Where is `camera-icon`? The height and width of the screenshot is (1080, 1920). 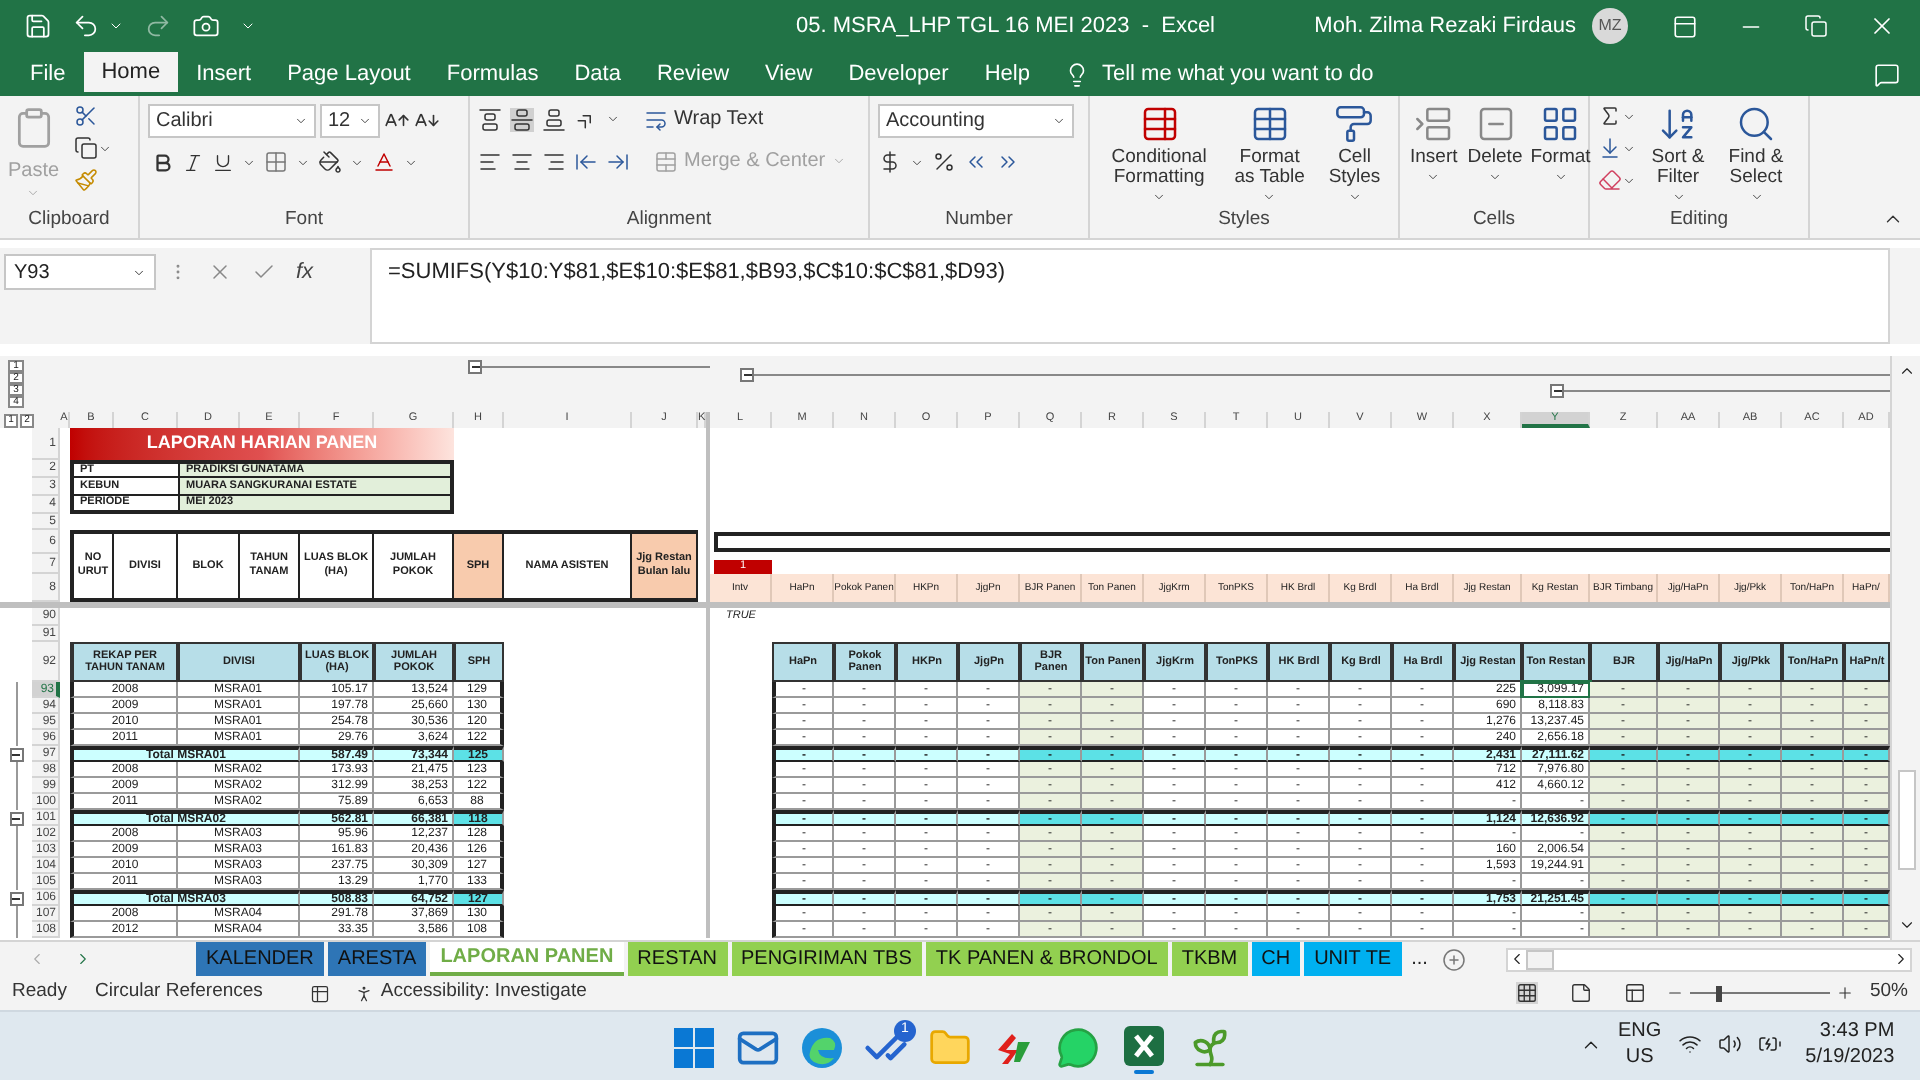
camera-icon is located at coordinates (206, 26).